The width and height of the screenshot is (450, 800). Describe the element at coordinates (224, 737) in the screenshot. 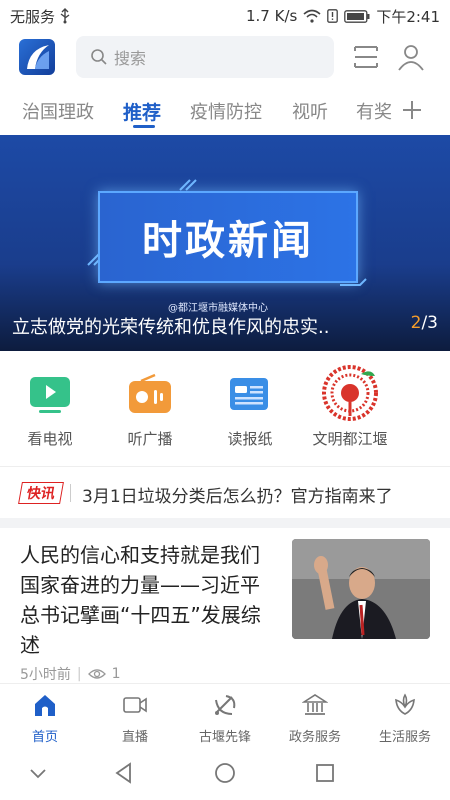

I see `bottom-tab-pioneer-label: 古堰先锋` at that location.